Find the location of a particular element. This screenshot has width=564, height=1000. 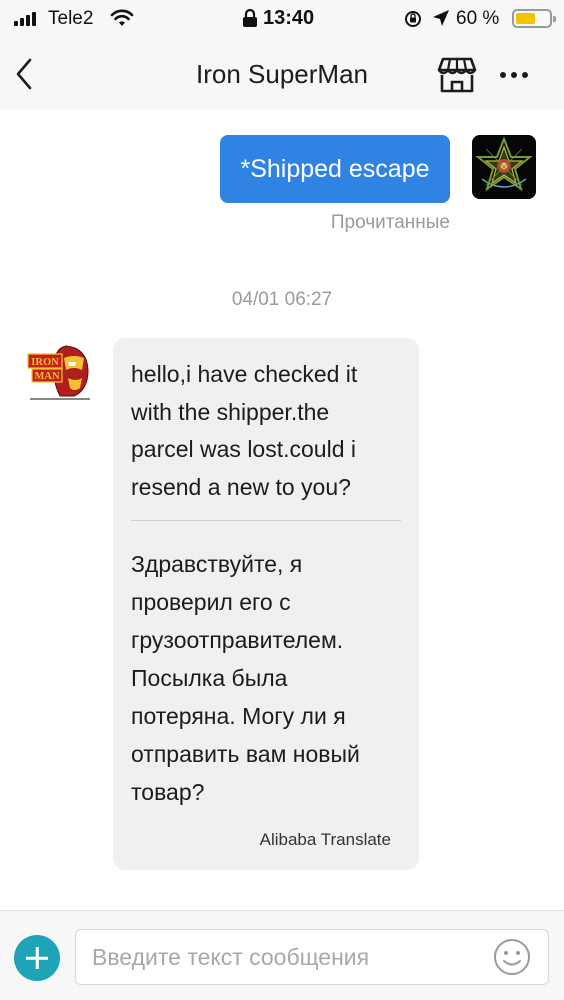

seller-logo-text-man: MAN is located at coordinates (46, 376).